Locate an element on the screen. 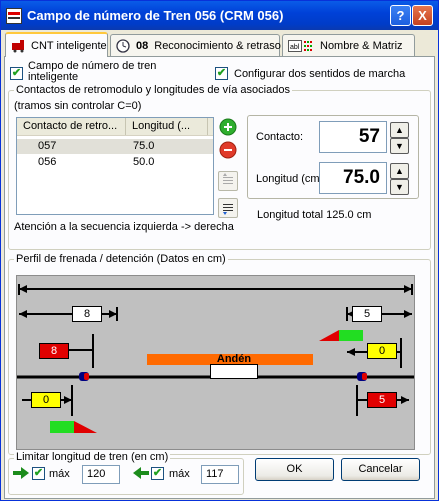  remove-contact-icon is located at coordinates (228, 150).